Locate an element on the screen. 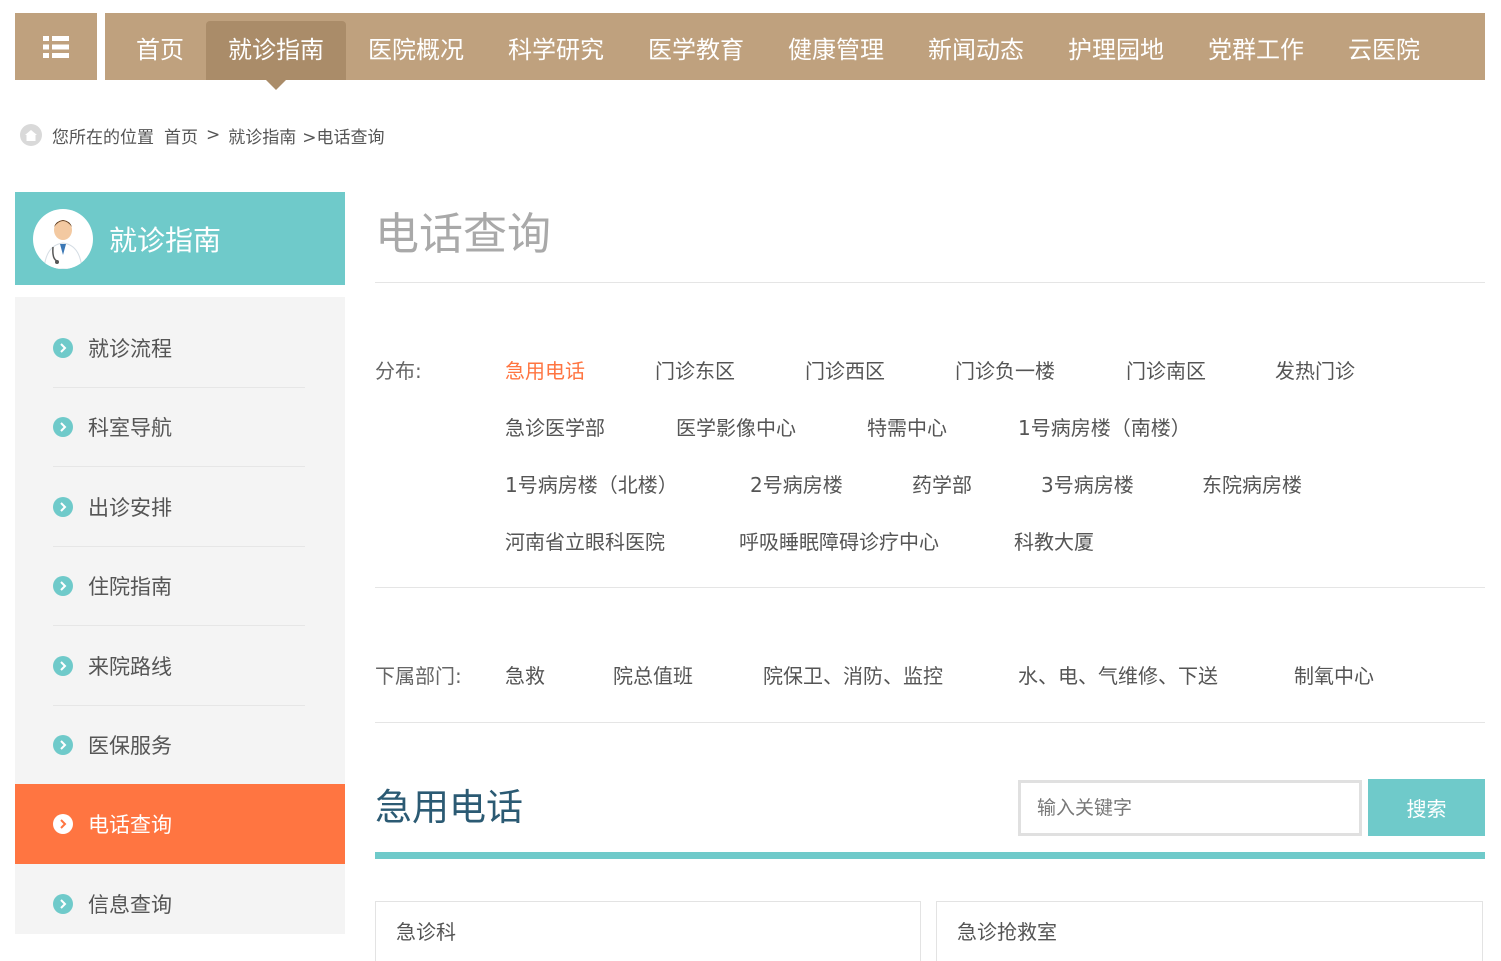  sidebar-item-label: 医保服务 is located at coordinates (130, 745).